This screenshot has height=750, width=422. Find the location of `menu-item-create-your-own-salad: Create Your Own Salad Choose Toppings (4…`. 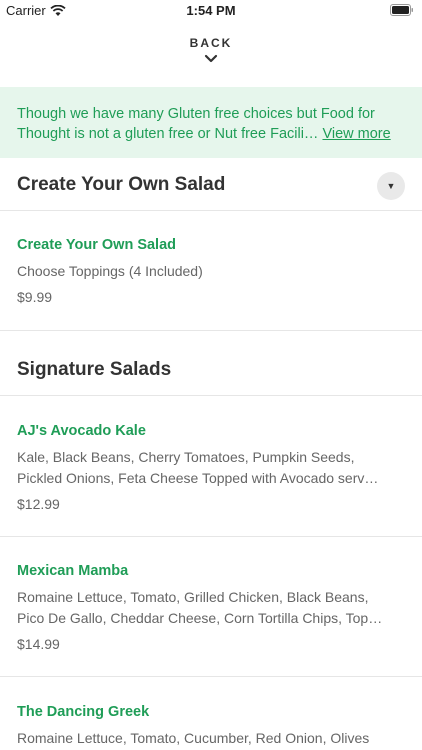

menu-item-create-your-own-salad: Create Your Own Salad Choose Toppings (4… is located at coordinates (211, 272).